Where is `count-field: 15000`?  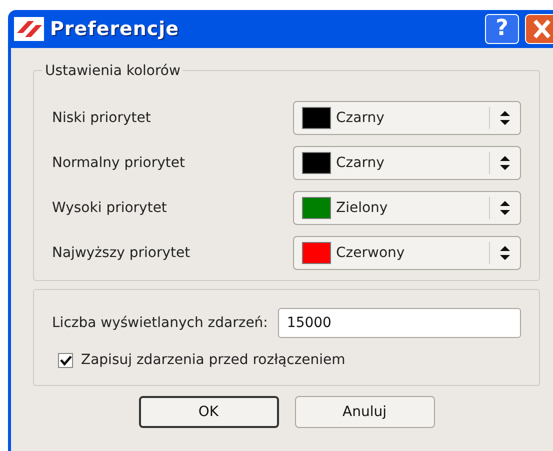
count-field: 15000 is located at coordinates (399, 323).